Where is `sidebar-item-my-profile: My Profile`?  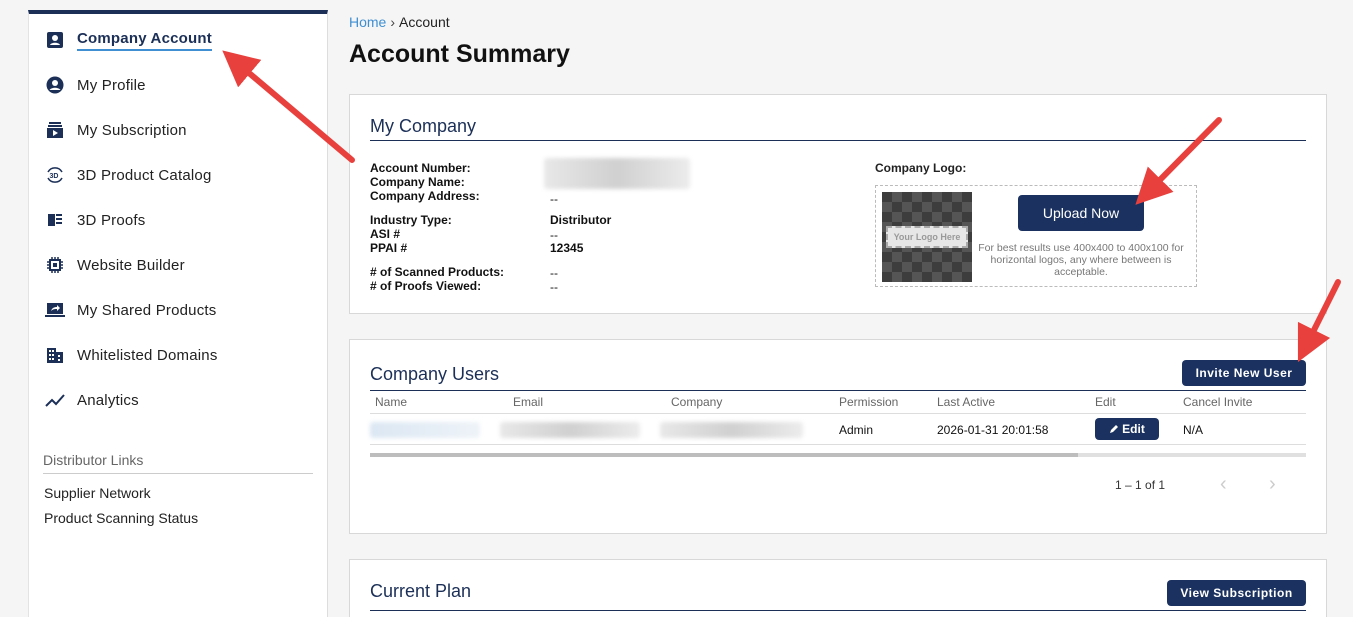
sidebar-item-my-profile: My Profile is located at coordinates (95, 85).